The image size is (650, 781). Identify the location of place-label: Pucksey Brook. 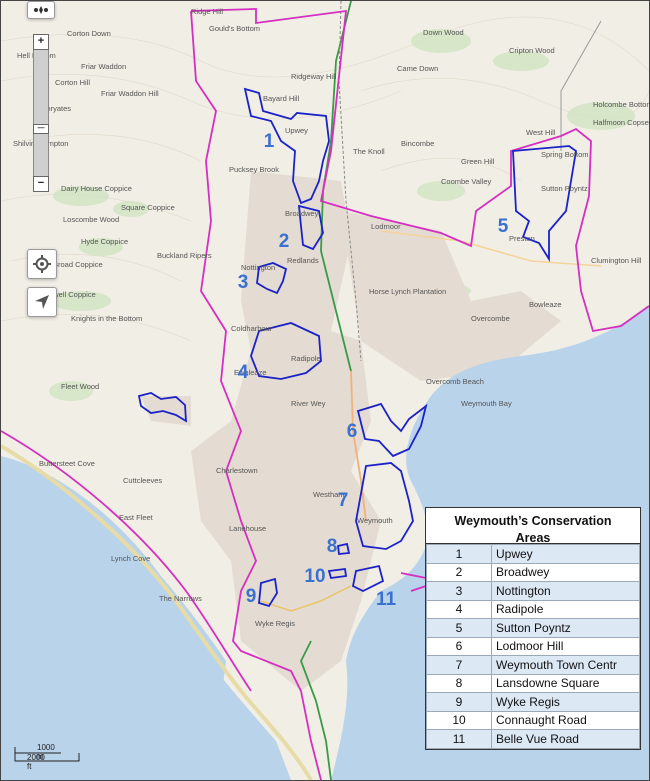
(254, 169).